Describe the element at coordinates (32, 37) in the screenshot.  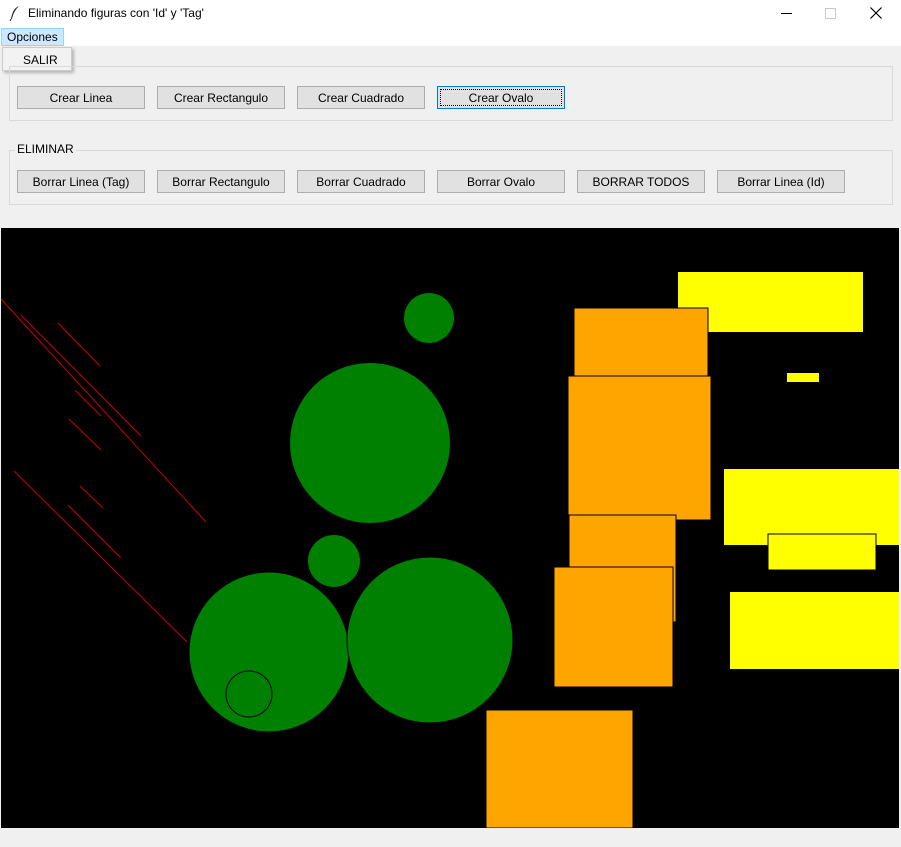
I see `menu-opciones: Opciones` at that location.